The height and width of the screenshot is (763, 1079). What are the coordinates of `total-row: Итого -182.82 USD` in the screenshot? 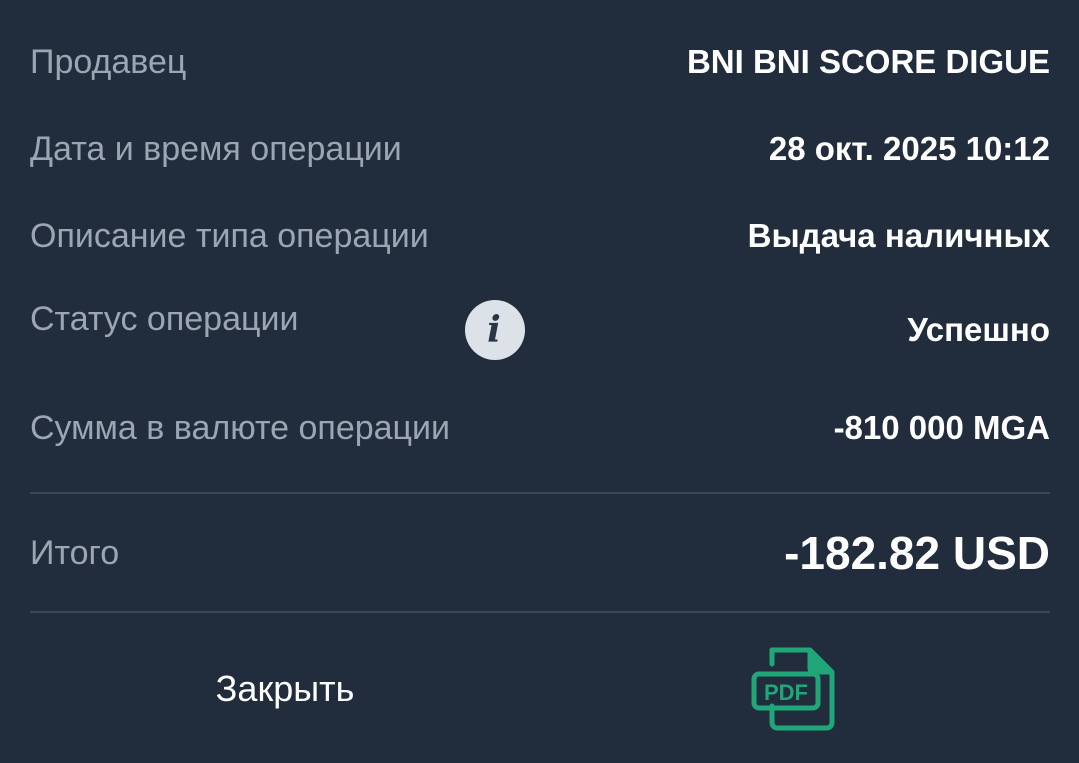 It's located at (540, 553).